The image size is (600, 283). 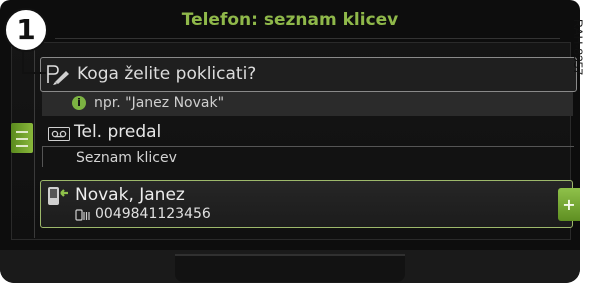 What do you see at coordinates (290, 268) in the screenshot?
I see `bottom-notch` at bounding box center [290, 268].